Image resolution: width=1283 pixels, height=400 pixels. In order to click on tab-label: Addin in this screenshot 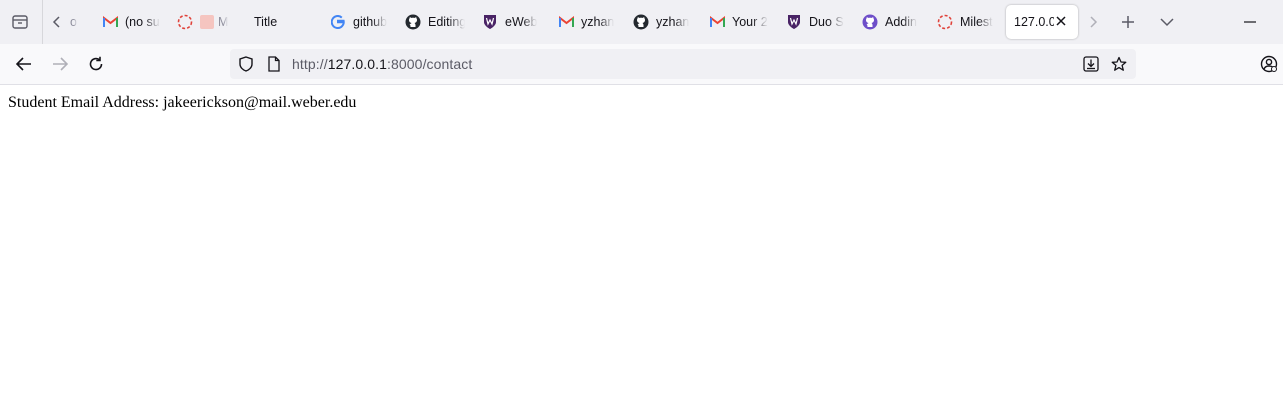, I will do `click(901, 22)`.